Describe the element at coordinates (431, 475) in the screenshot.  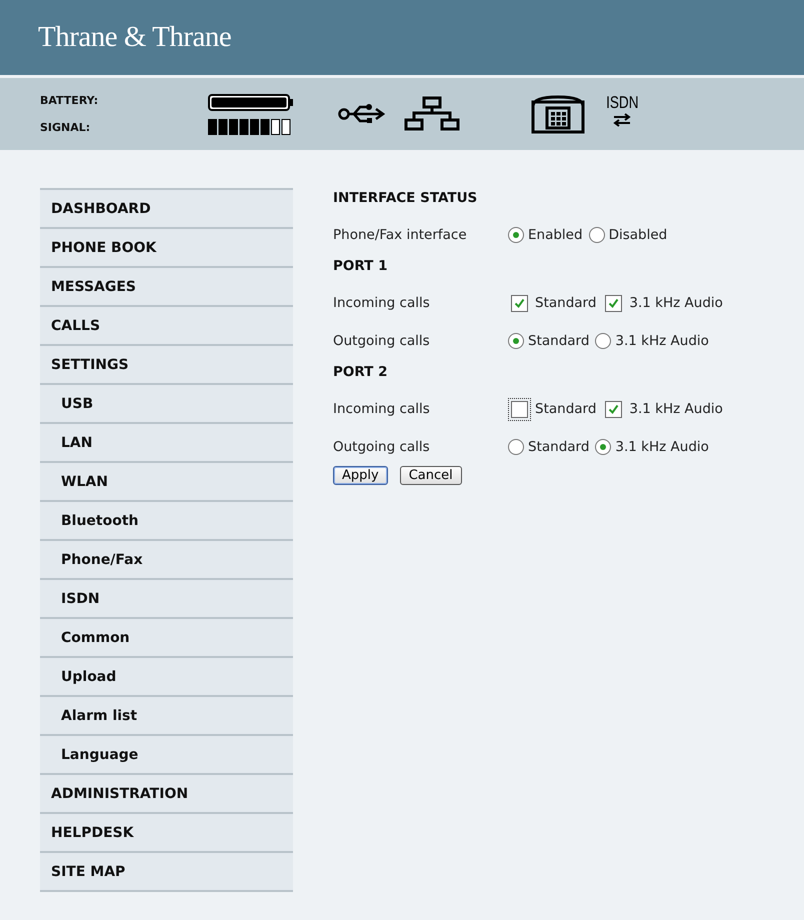
I see `cancel-button: Cancel` at that location.